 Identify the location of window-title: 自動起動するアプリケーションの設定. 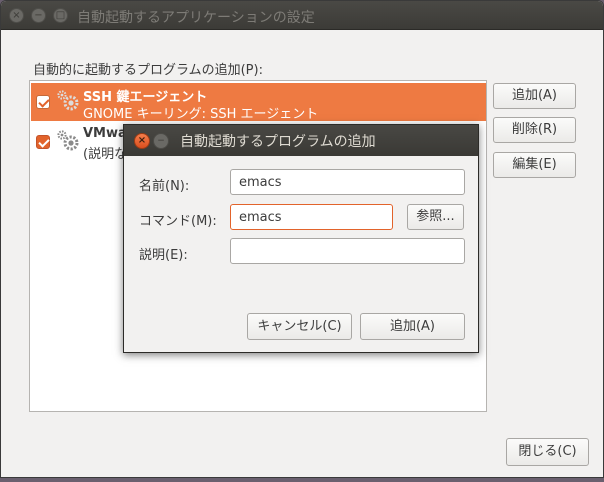
(196, 18).